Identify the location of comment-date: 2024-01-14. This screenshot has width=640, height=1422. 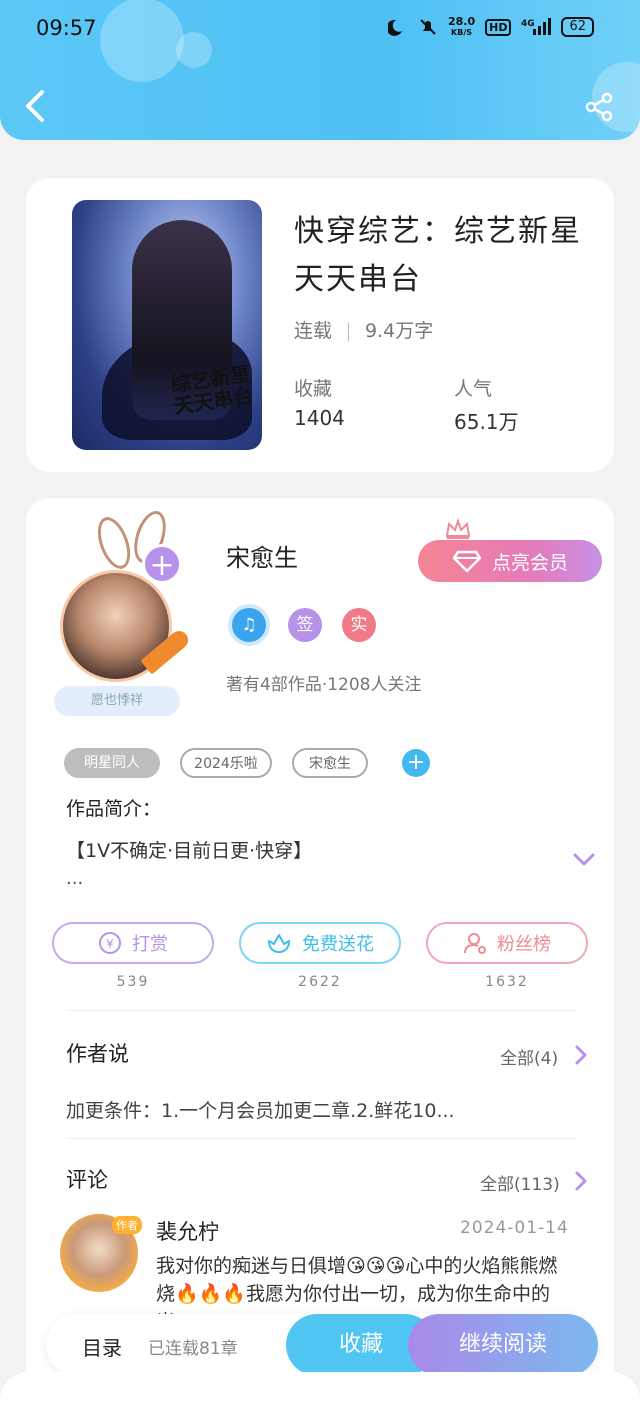
(514, 1228).